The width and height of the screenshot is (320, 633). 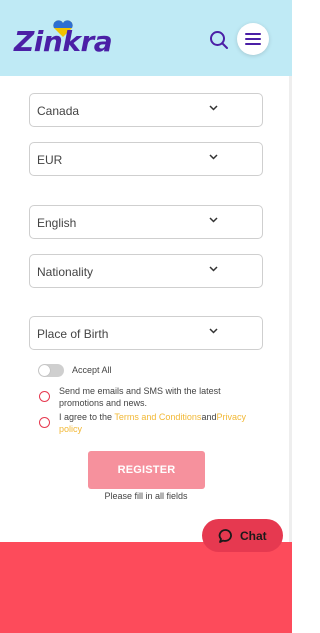 What do you see at coordinates (92, 370) in the screenshot?
I see `accept-all-label: Accept All` at bounding box center [92, 370].